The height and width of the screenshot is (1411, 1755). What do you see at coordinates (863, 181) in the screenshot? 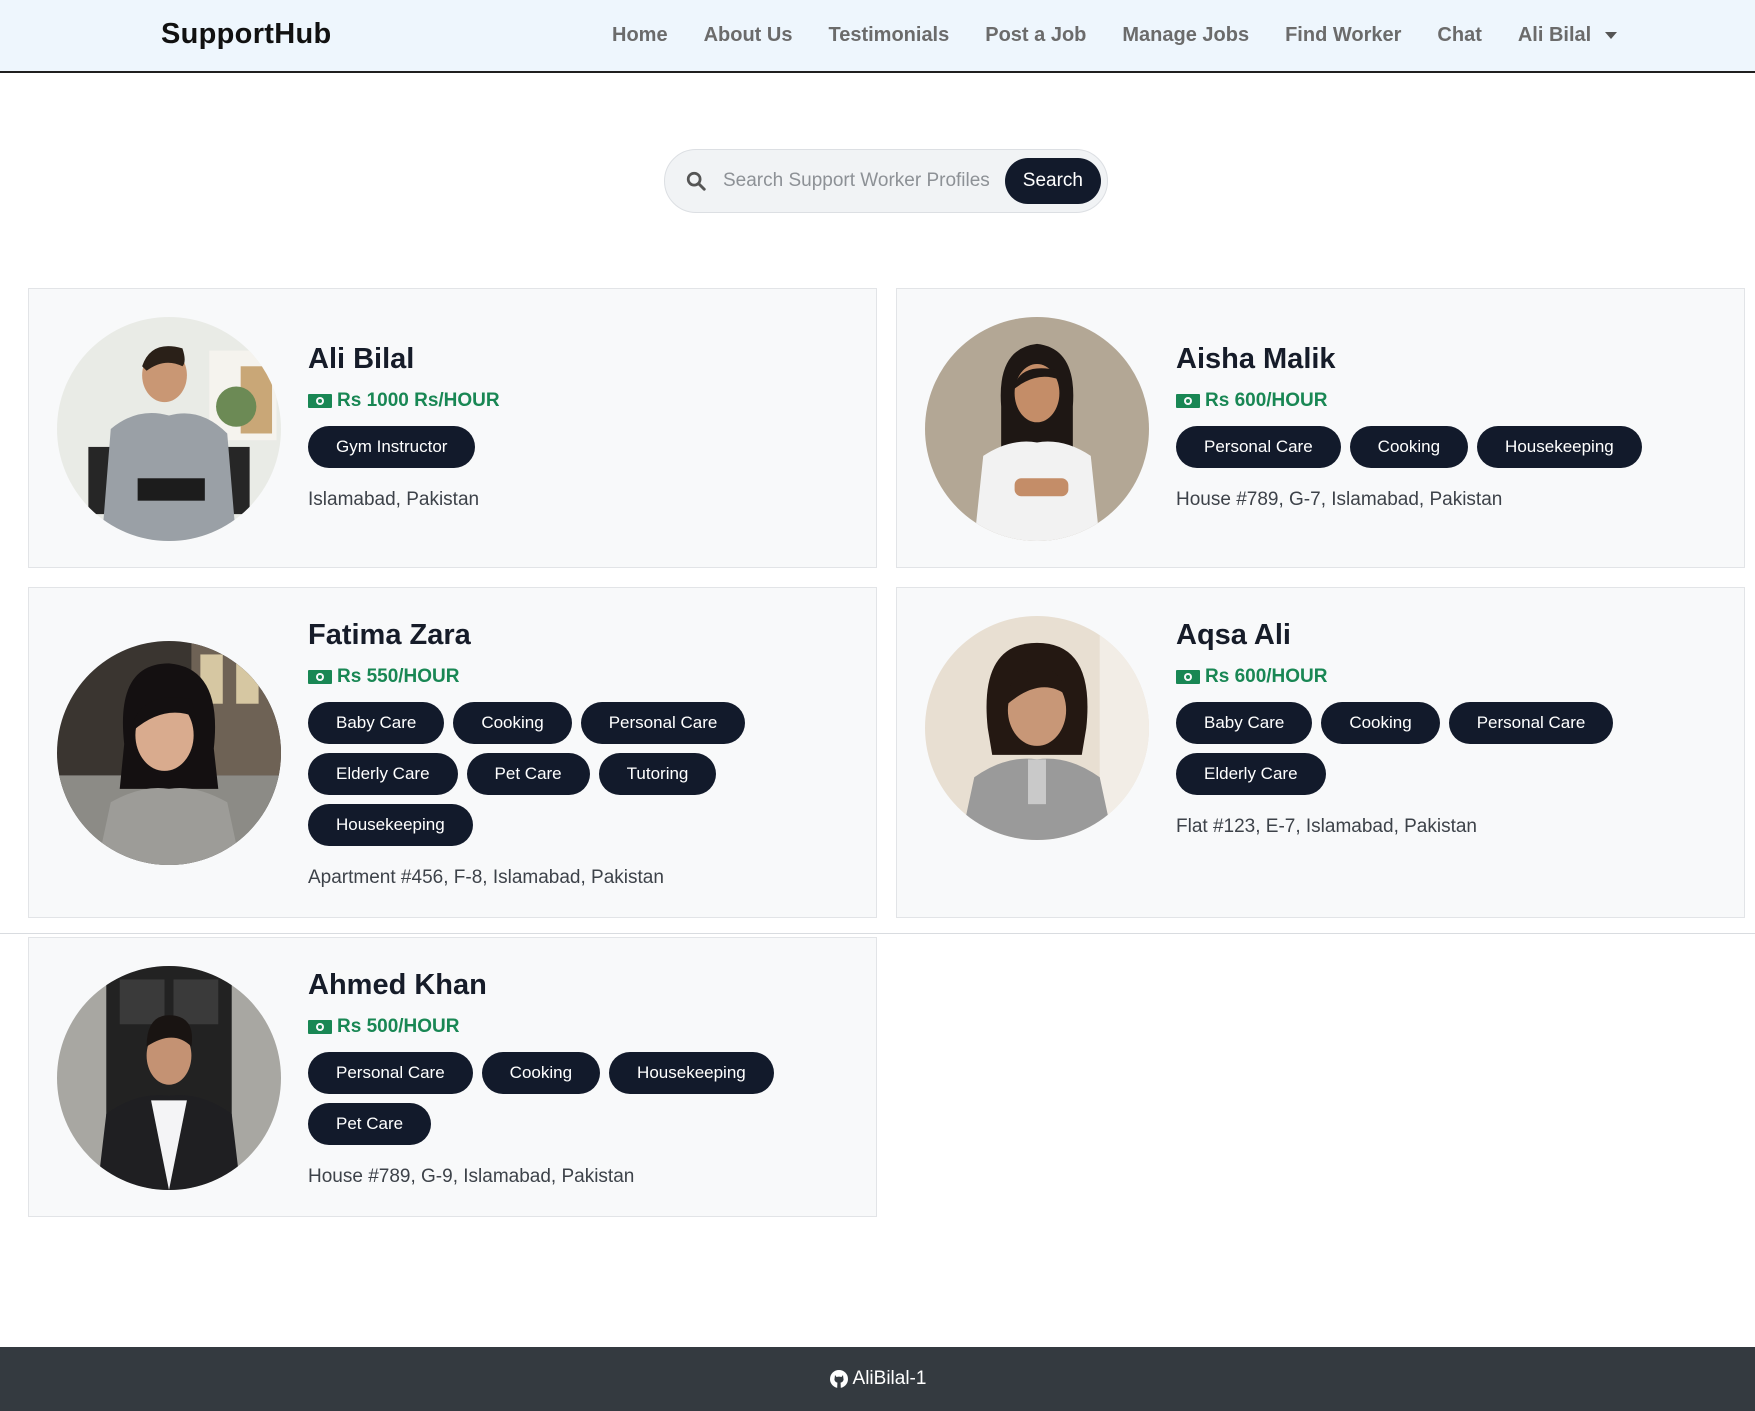
I see `search-input` at bounding box center [863, 181].